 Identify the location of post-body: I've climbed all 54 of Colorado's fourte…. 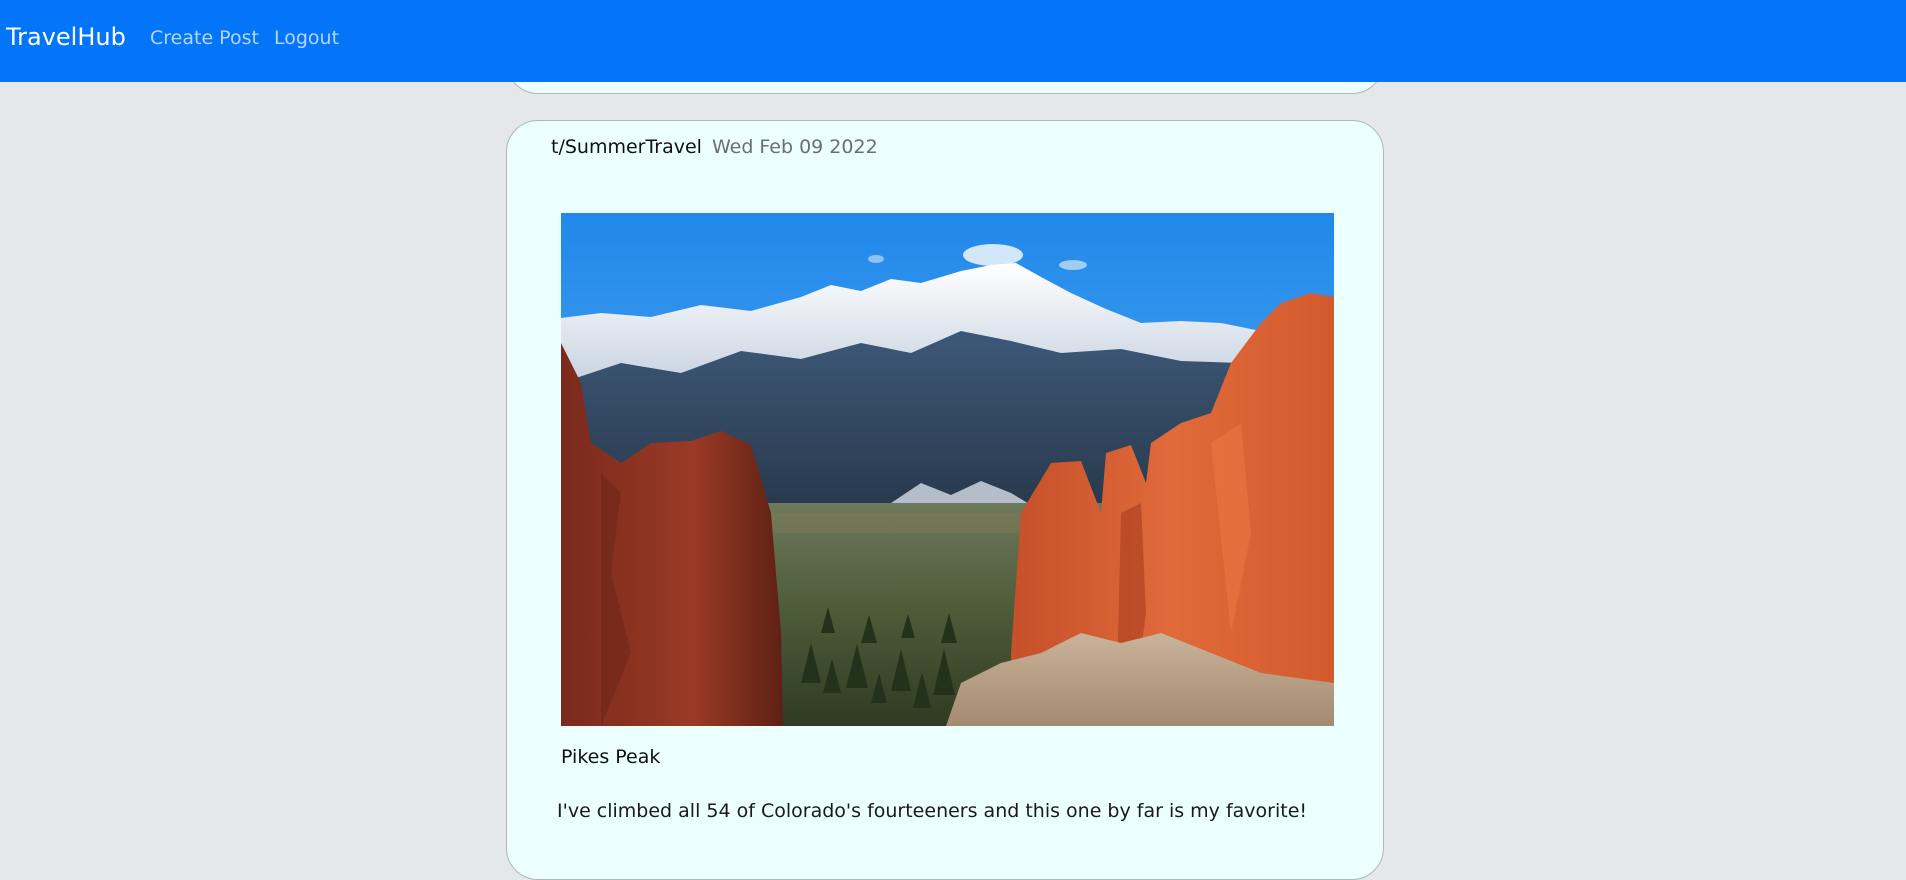
(932, 811).